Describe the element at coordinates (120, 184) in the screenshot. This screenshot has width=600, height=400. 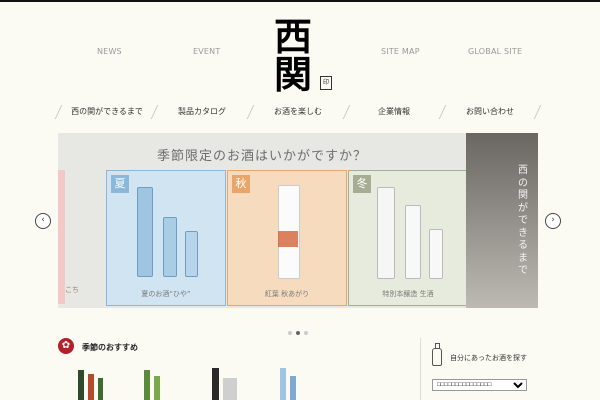
I see `season-tag-summer: 夏` at that location.